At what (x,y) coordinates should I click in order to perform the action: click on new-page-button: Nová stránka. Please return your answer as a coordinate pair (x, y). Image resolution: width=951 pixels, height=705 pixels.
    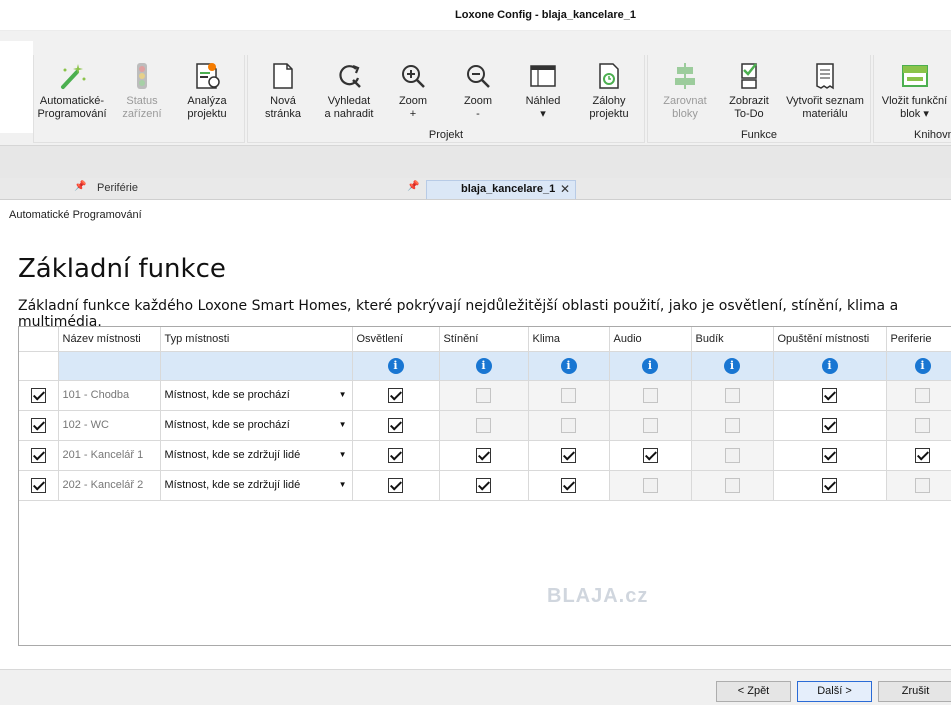
    Looking at the image, I should click on (283, 91).